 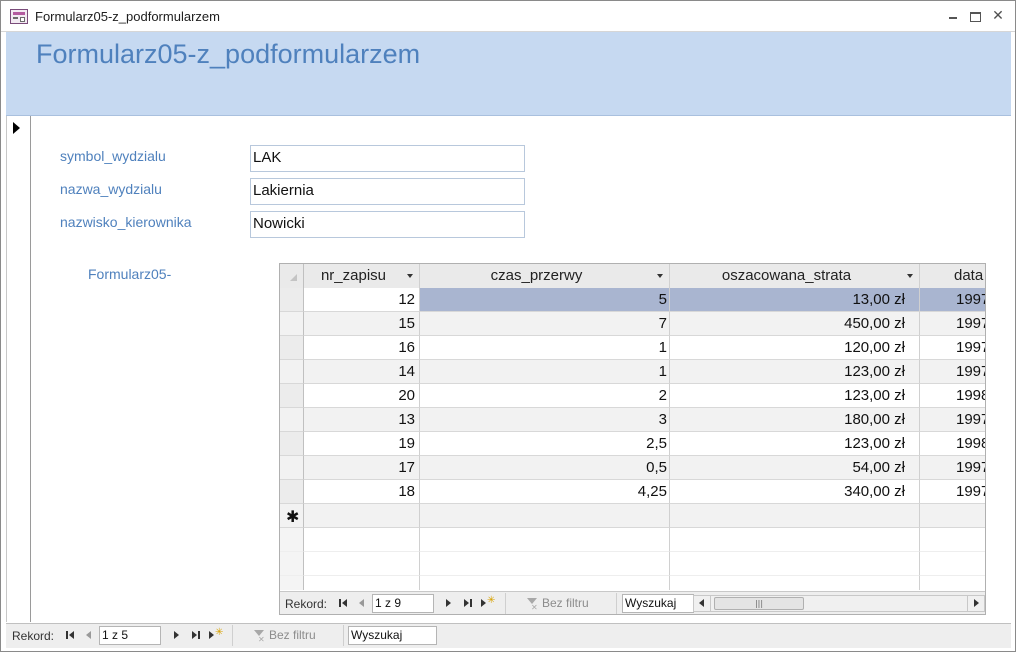 I want to click on table-row: 12513,00 zł1997, so click(x=632, y=300).